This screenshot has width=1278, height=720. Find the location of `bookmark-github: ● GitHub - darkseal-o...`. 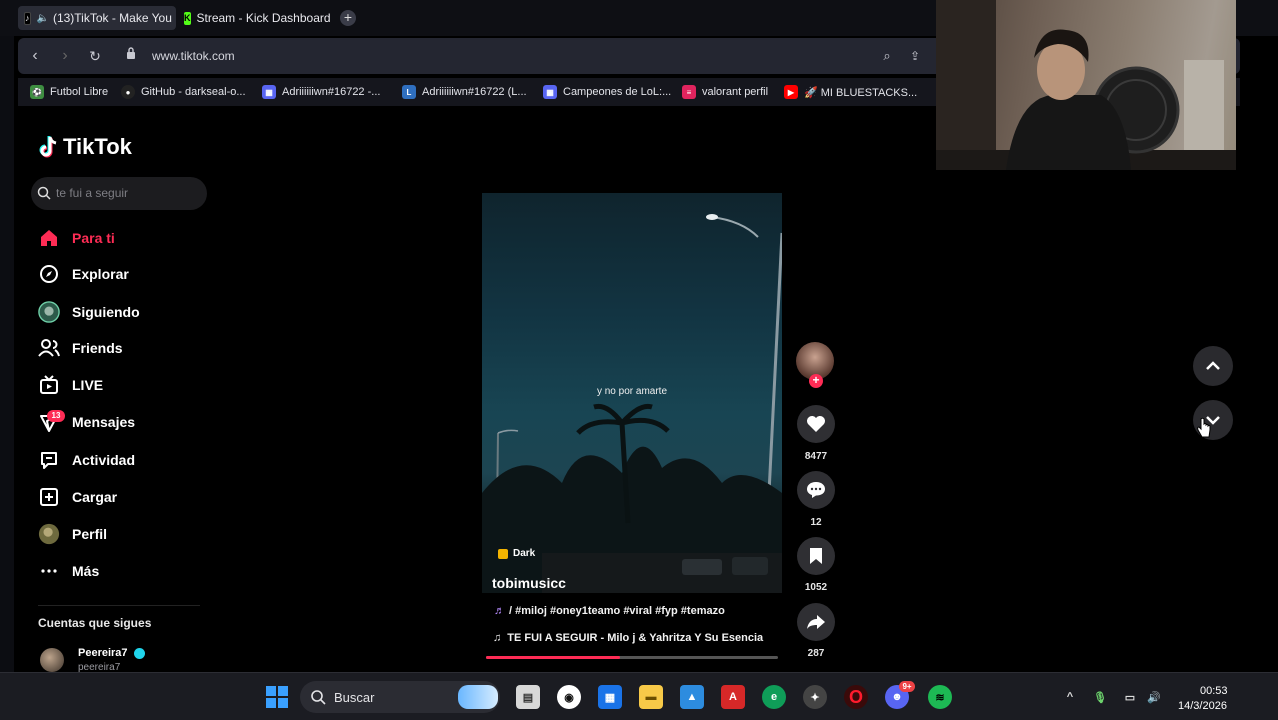

bookmark-github: ● GitHub - darkseal-o... is located at coordinates (183, 92).